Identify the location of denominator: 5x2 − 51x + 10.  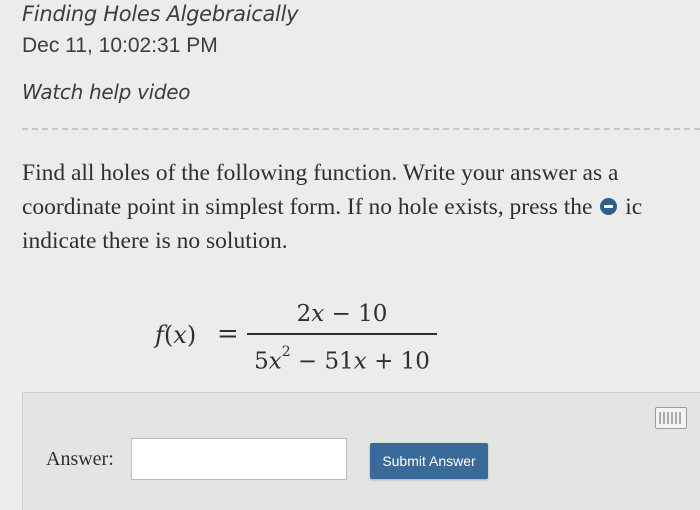
(342, 359).